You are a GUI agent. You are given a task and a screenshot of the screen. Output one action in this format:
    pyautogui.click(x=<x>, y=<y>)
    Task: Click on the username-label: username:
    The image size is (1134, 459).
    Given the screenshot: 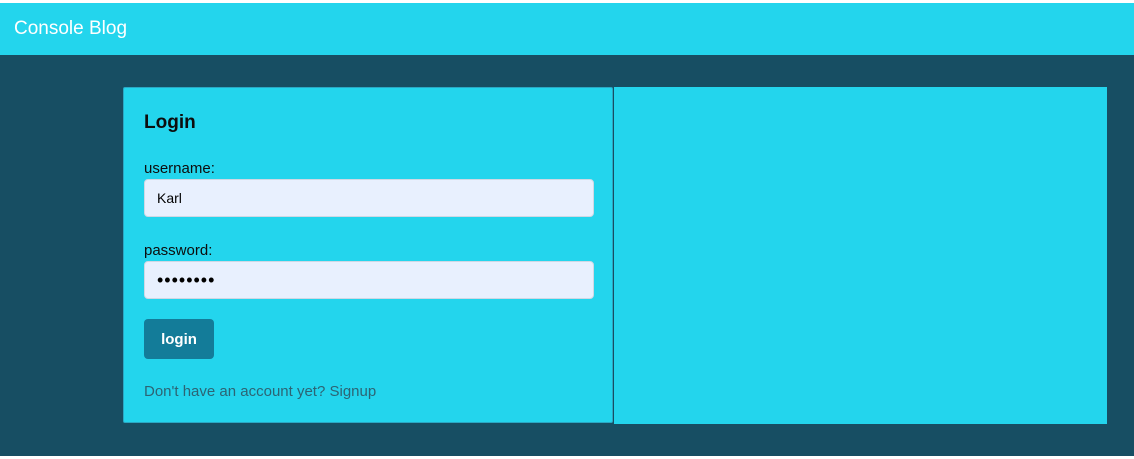 What is the action you would take?
    pyautogui.click(x=179, y=168)
    